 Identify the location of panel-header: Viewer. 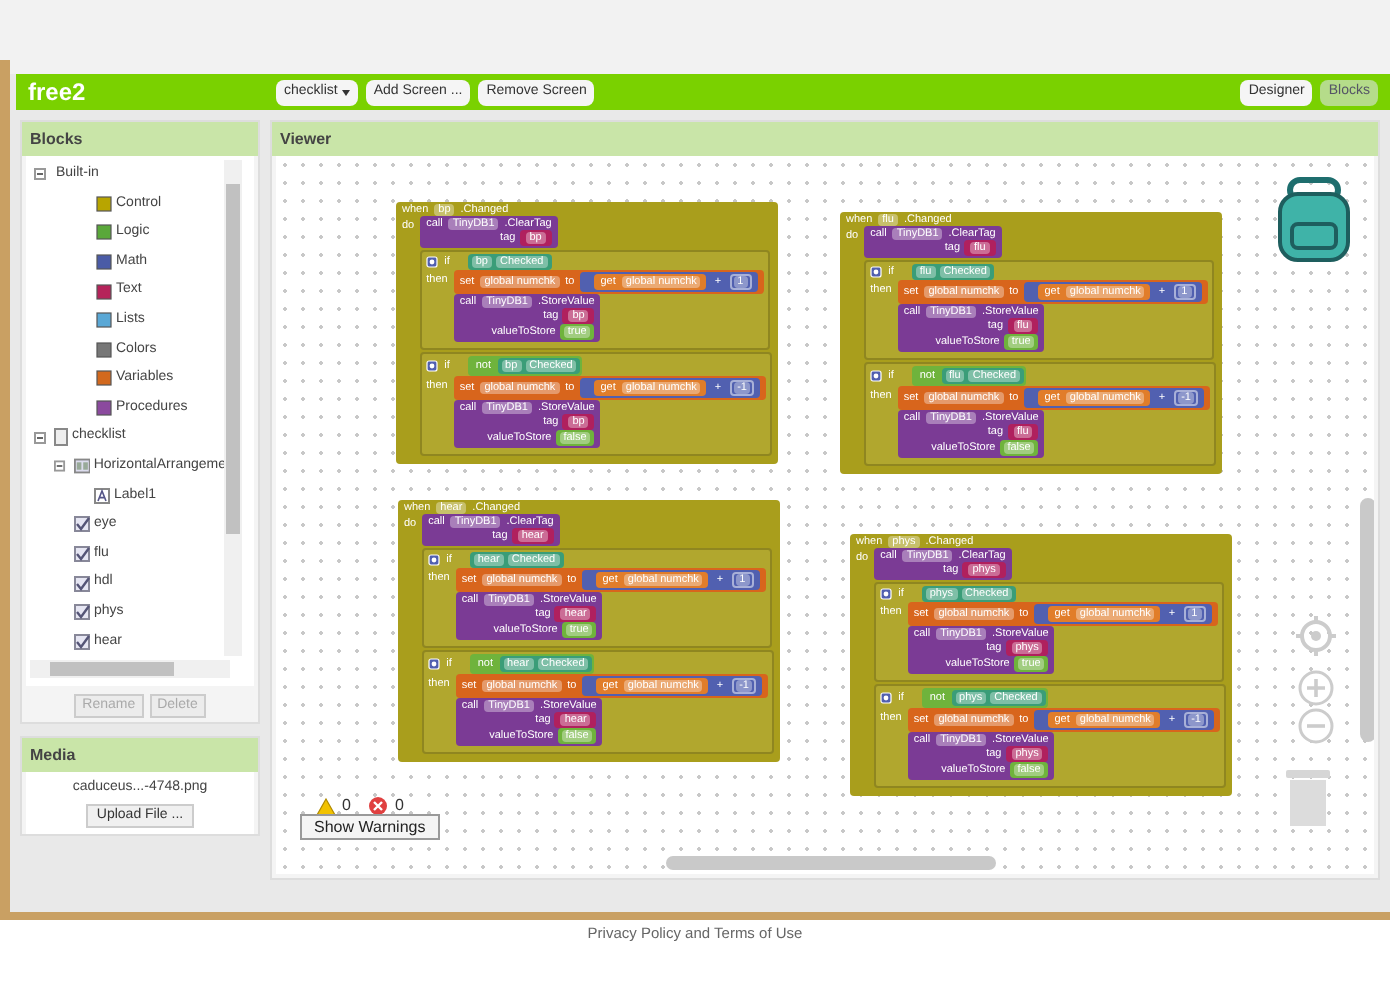
(825, 139).